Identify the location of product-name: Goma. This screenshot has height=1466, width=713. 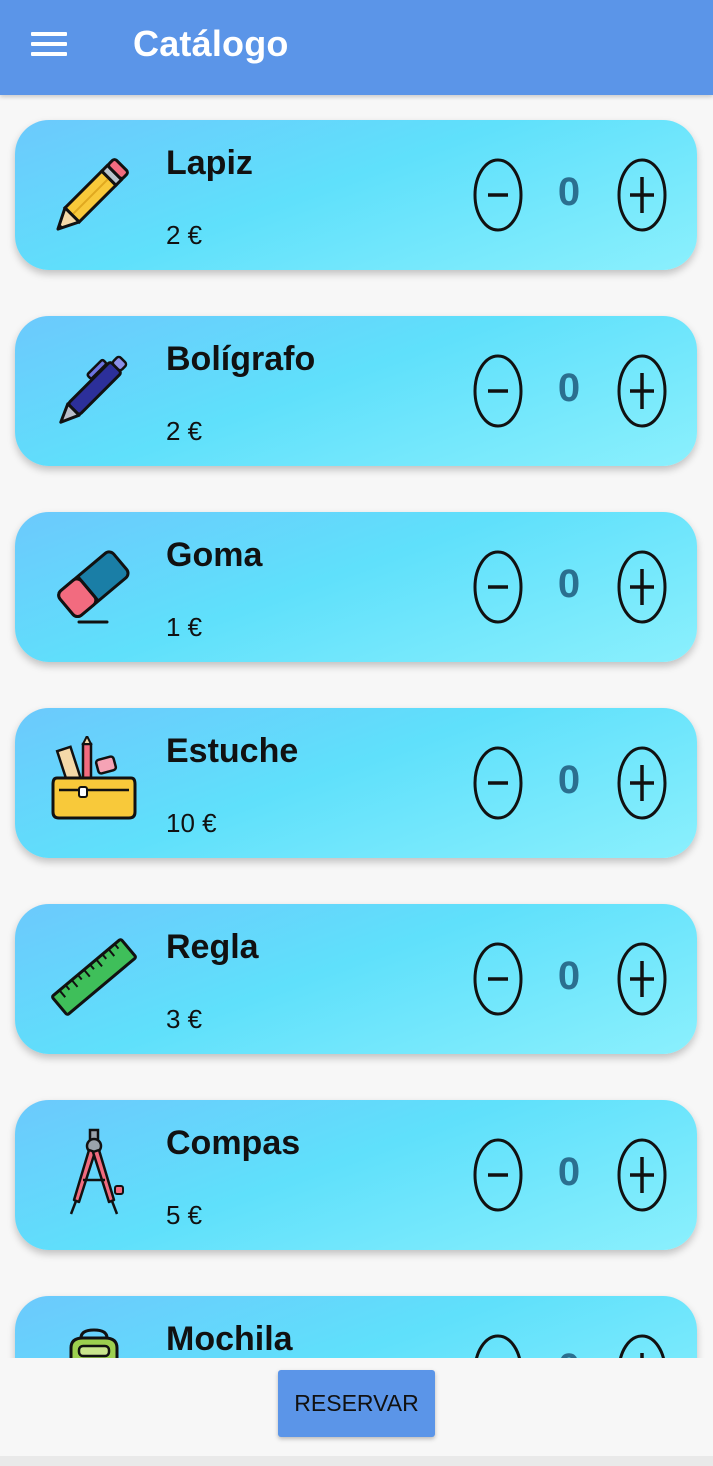
(214, 555).